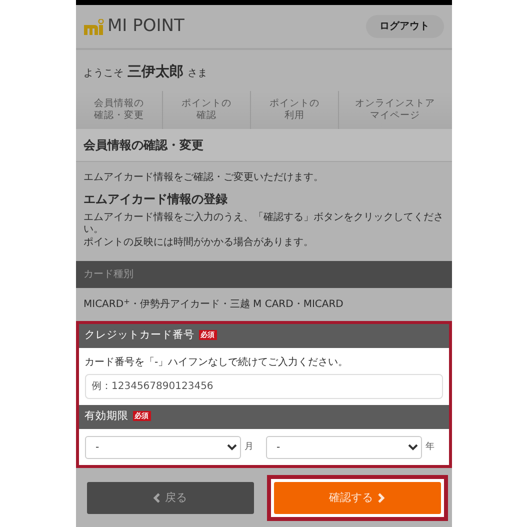 The height and width of the screenshot is (527, 527). Describe the element at coordinates (156, 199) in the screenshot. I see `subsection-title: エムアイカード情報の登録` at that location.